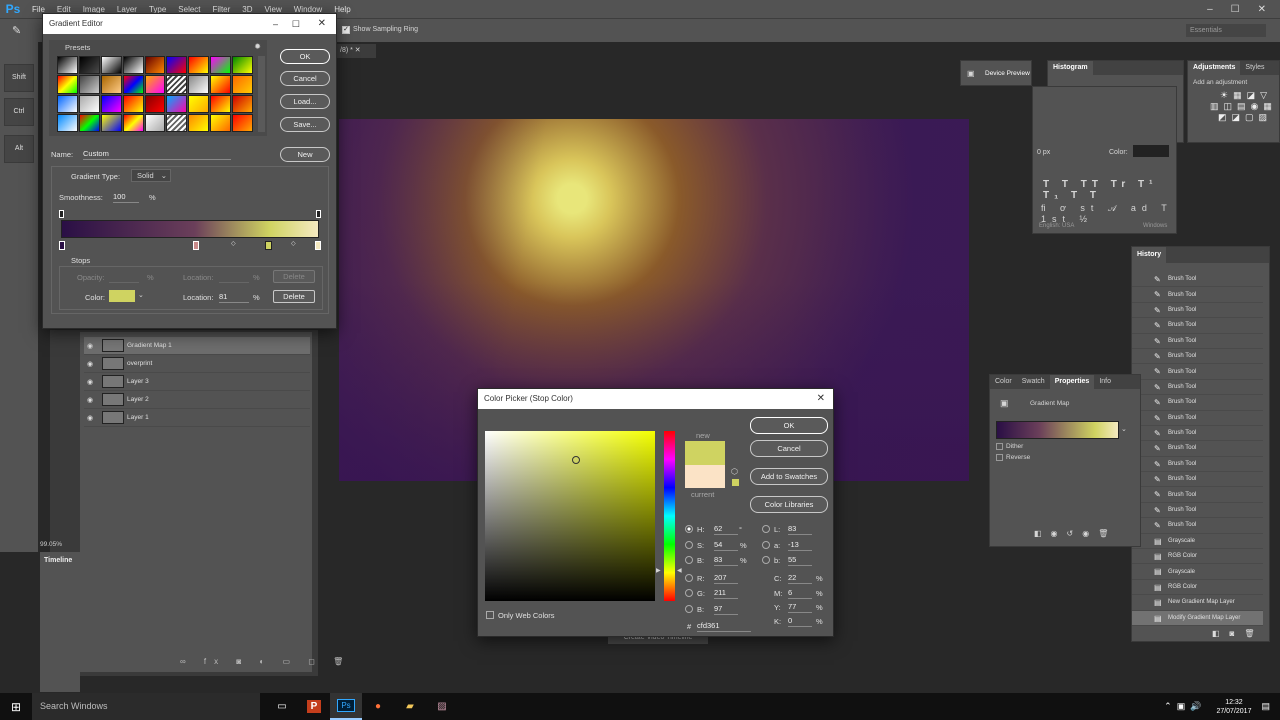  Describe the element at coordinates (789, 448) in the screenshot. I see `cp-cancel-button: Cancel` at that location.